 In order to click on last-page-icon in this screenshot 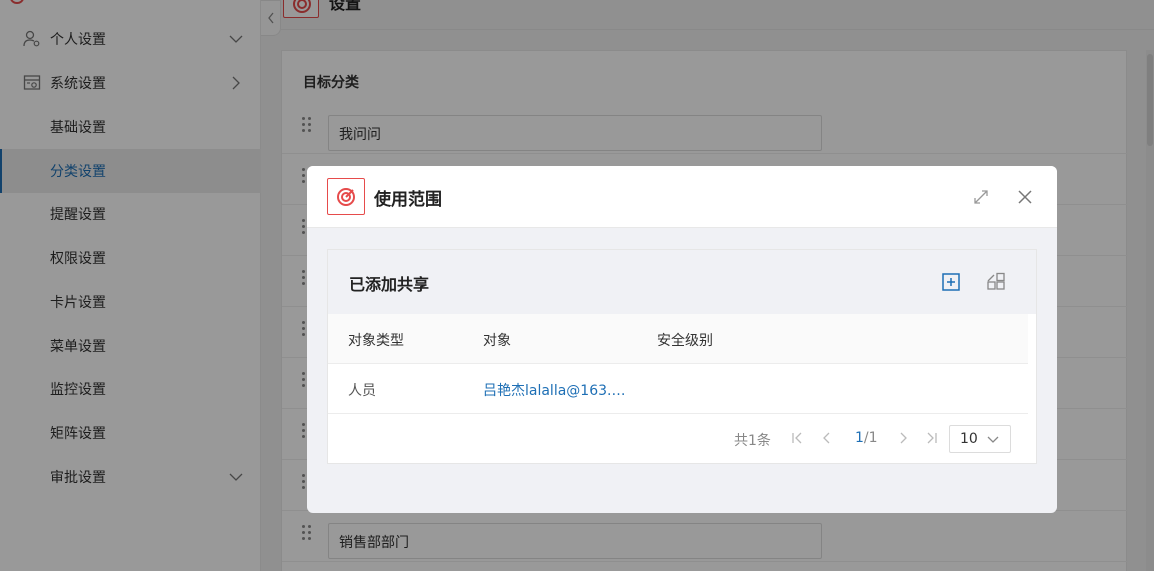, I will do `click(932, 438)`.